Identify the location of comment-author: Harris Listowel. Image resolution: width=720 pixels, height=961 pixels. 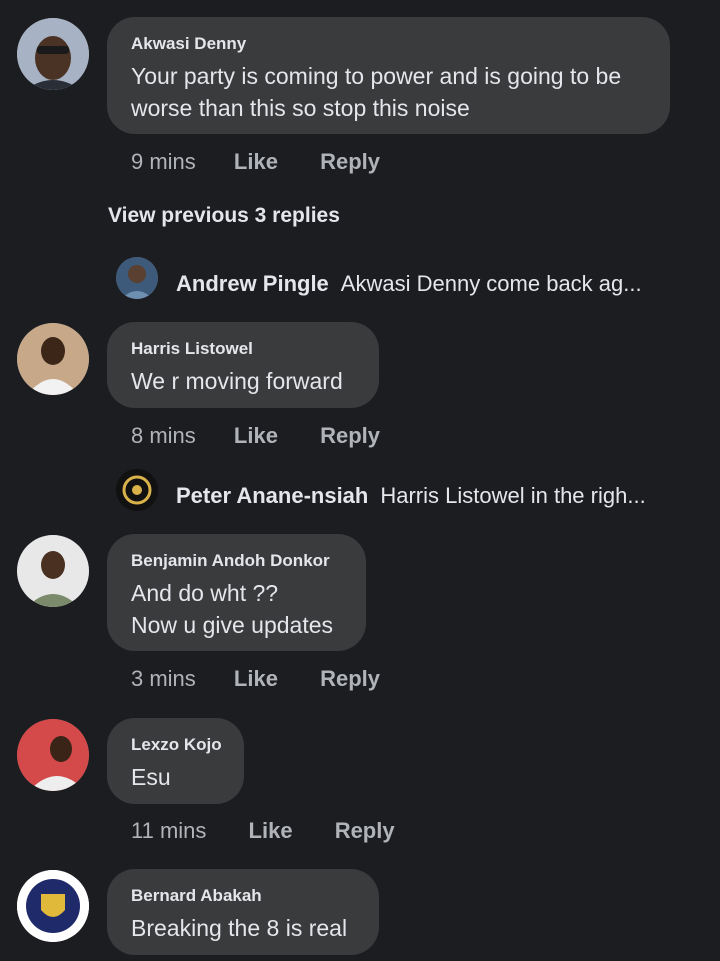
(243, 349).